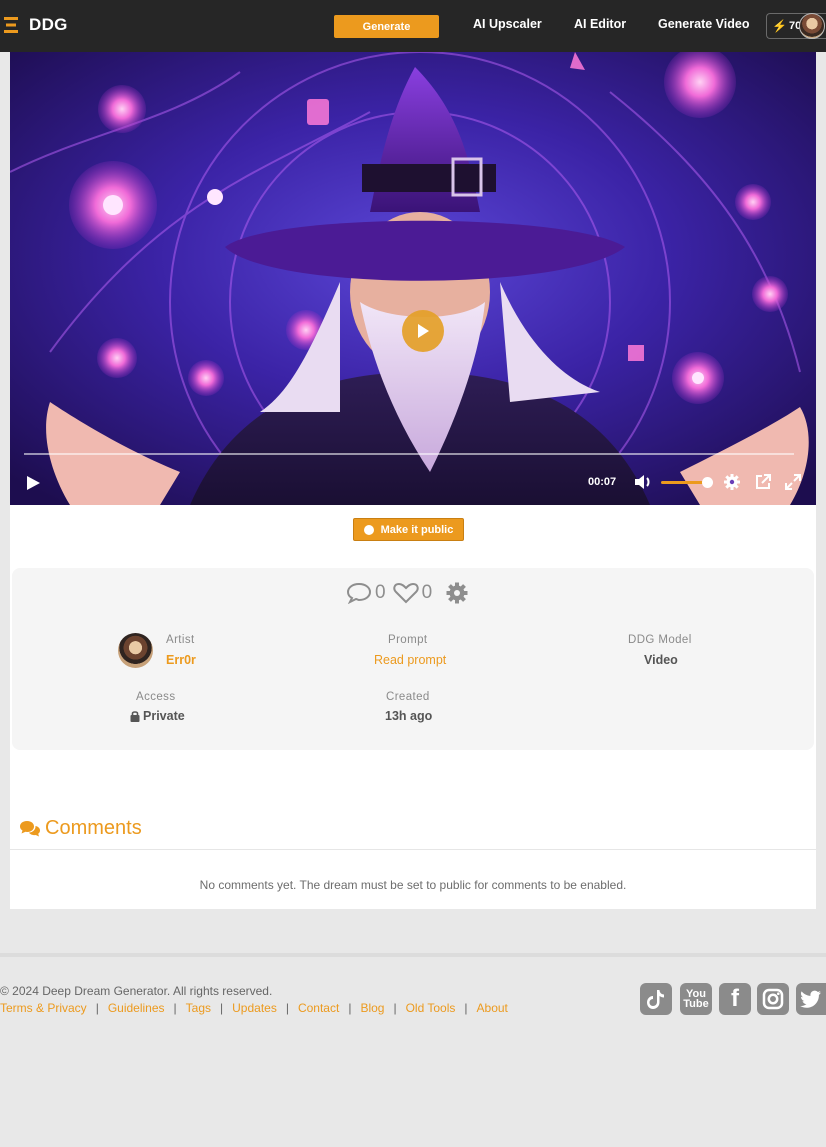  Describe the element at coordinates (696, 999) in the screenshot. I see `youtube-icon: You Tube` at that location.